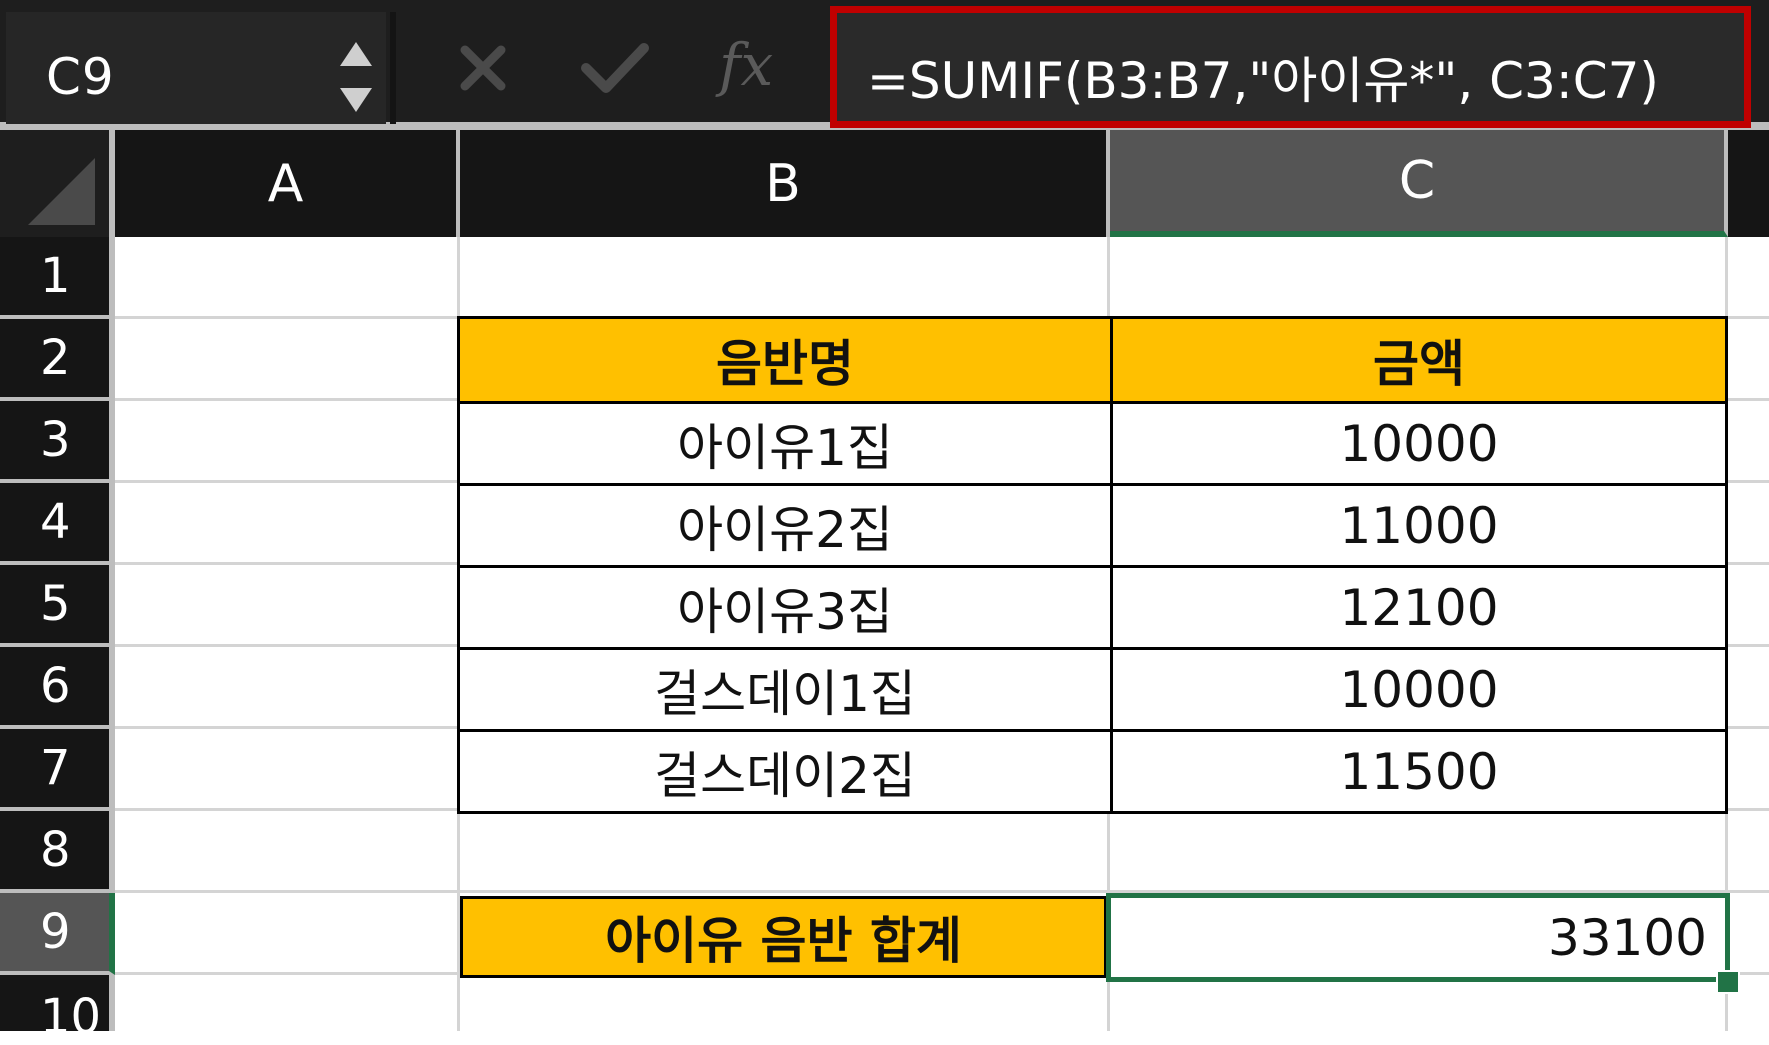 This screenshot has height=1045, width=1769. I want to click on row-header-10: 10, so click(57, 1010).